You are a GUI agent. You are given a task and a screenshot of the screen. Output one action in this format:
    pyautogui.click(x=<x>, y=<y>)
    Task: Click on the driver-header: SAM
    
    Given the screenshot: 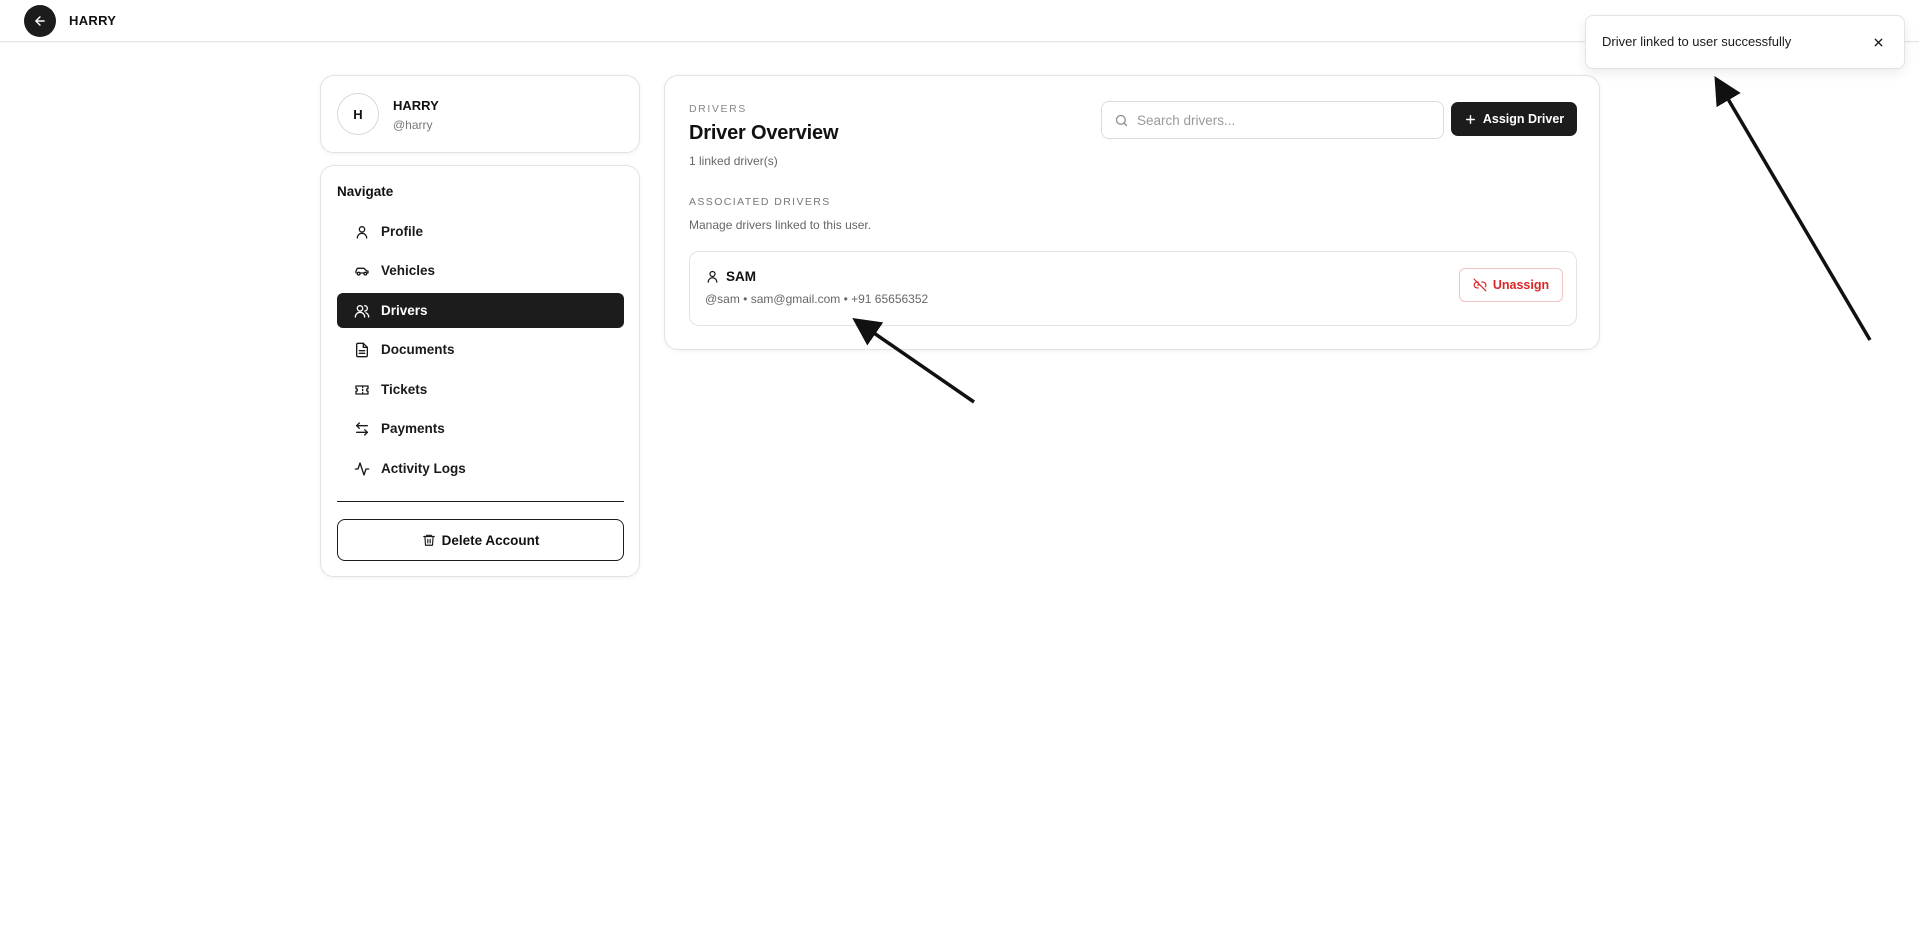 What is the action you would take?
    pyautogui.click(x=730, y=276)
    